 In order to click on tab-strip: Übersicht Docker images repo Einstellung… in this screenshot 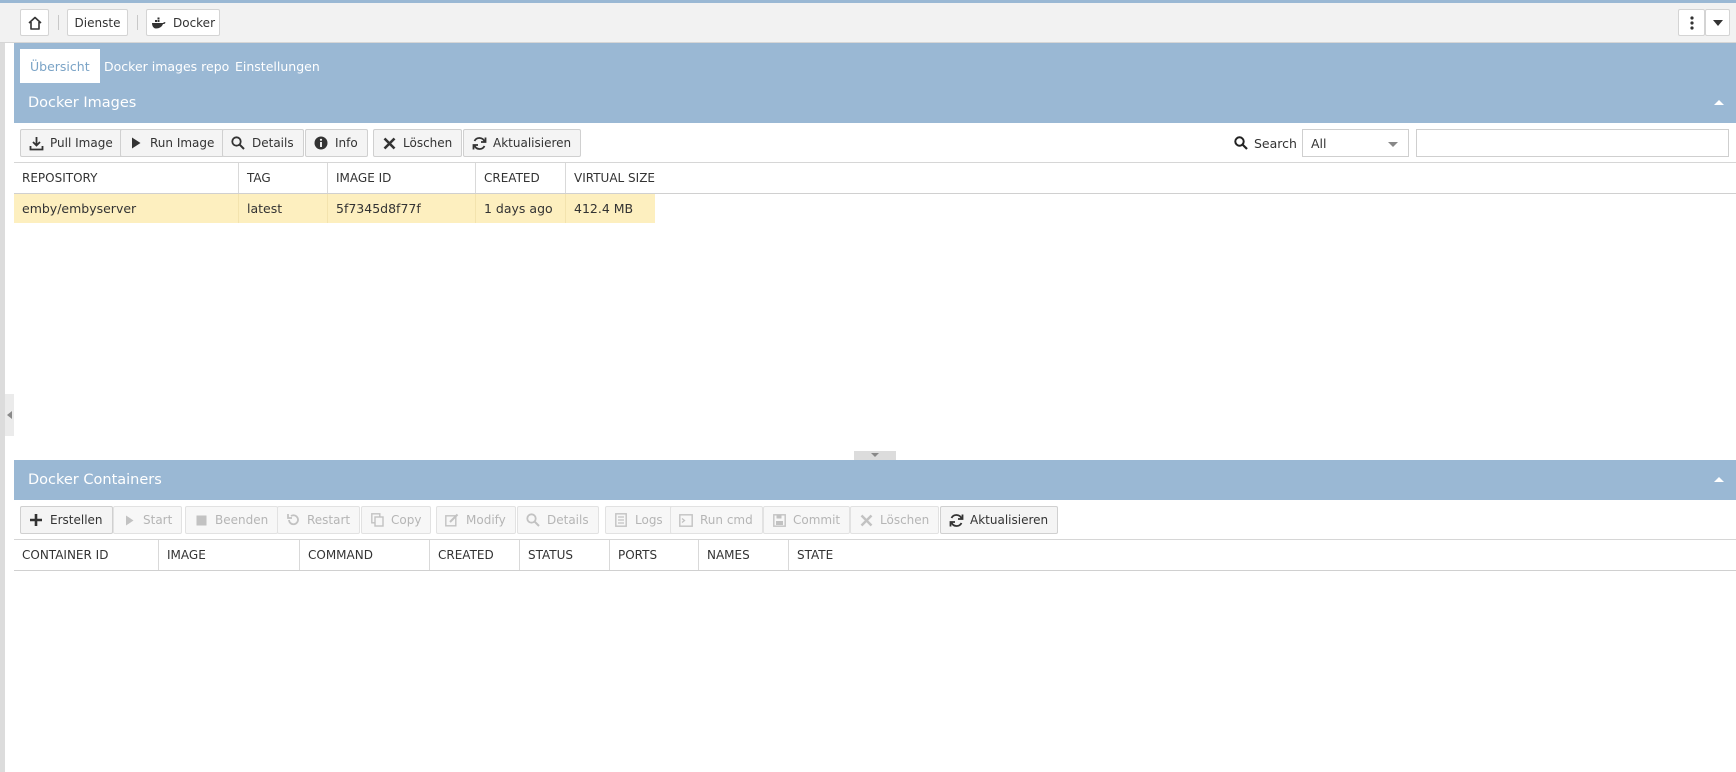, I will do `click(875, 63)`.